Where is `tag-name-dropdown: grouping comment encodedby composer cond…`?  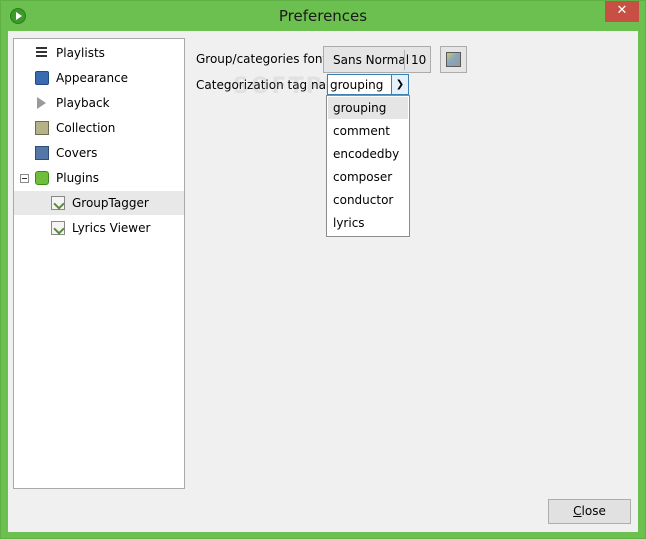
tag-name-dropdown: grouping comment encodedby composer cond… is located at coordinates (368, 166).